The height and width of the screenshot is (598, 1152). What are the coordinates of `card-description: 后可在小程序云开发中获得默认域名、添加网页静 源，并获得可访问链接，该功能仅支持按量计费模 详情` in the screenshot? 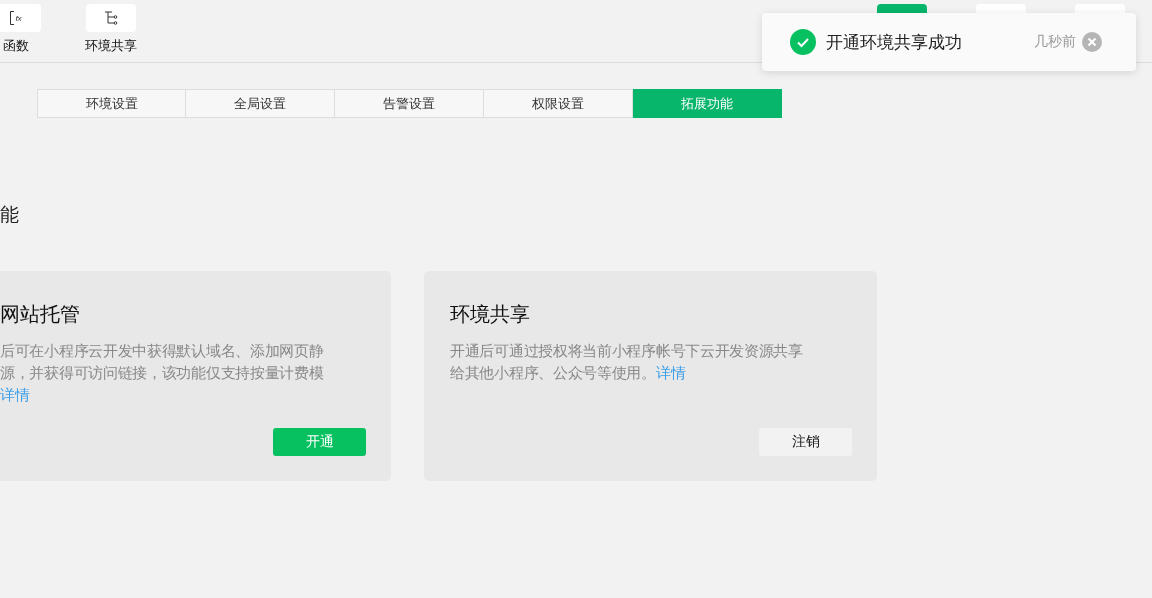 It's located at (162, 373).